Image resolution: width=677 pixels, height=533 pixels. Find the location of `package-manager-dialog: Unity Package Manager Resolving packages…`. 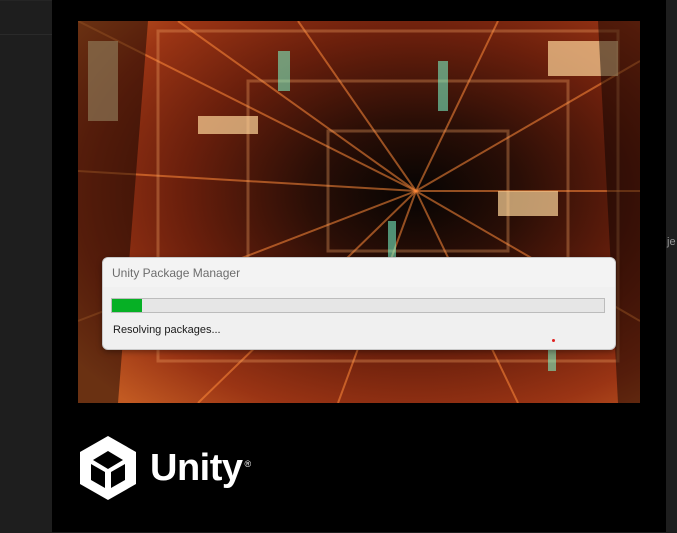

package-manager-dialog: Unity Package Manager Resolving packages… is located at coordinates (359, 303).